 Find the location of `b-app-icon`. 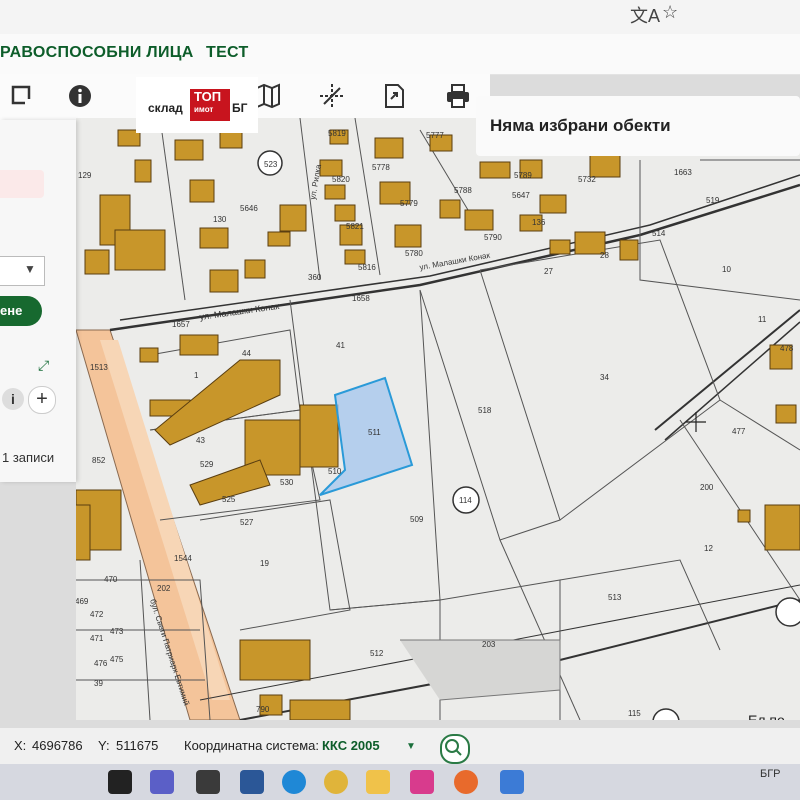

b-app-icon is located at coordinates (252, 782).